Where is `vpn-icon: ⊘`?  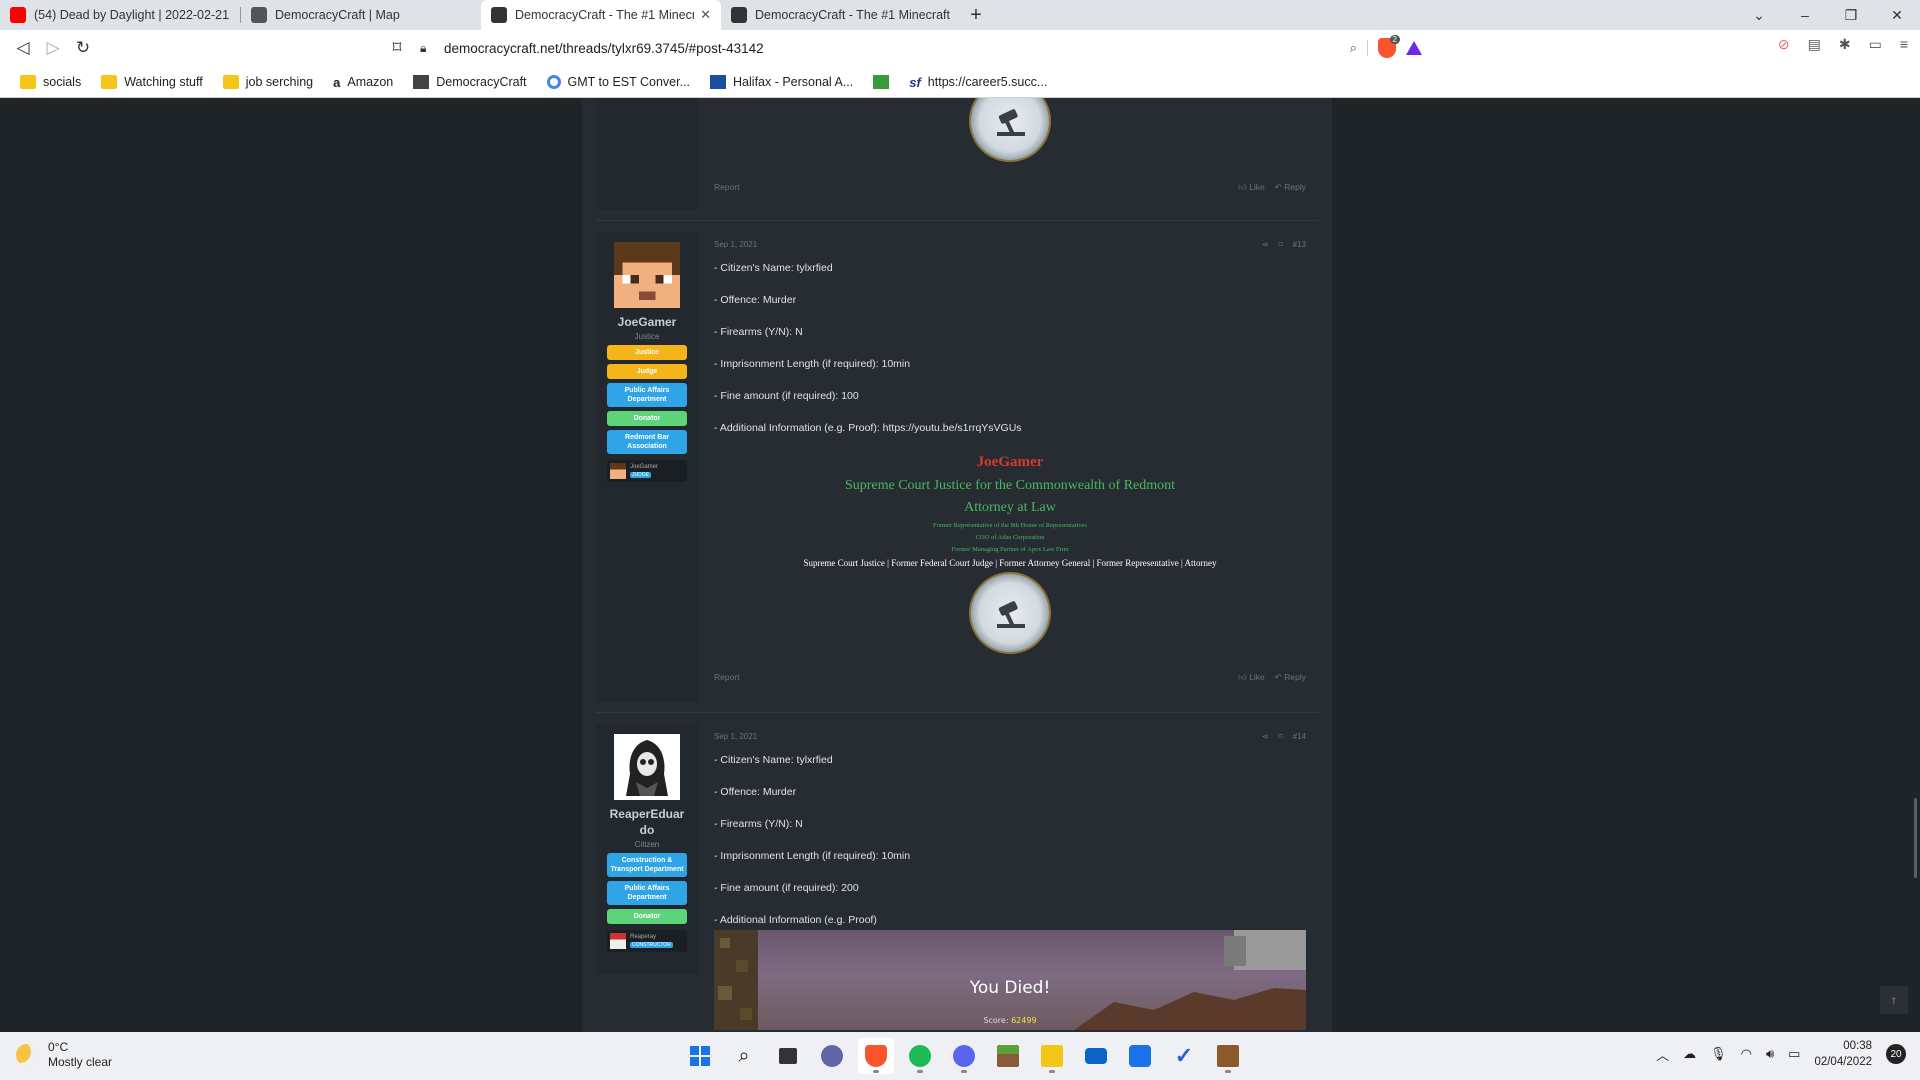 vpn-icon: ⊘ is located at coordinates (1784, 44).